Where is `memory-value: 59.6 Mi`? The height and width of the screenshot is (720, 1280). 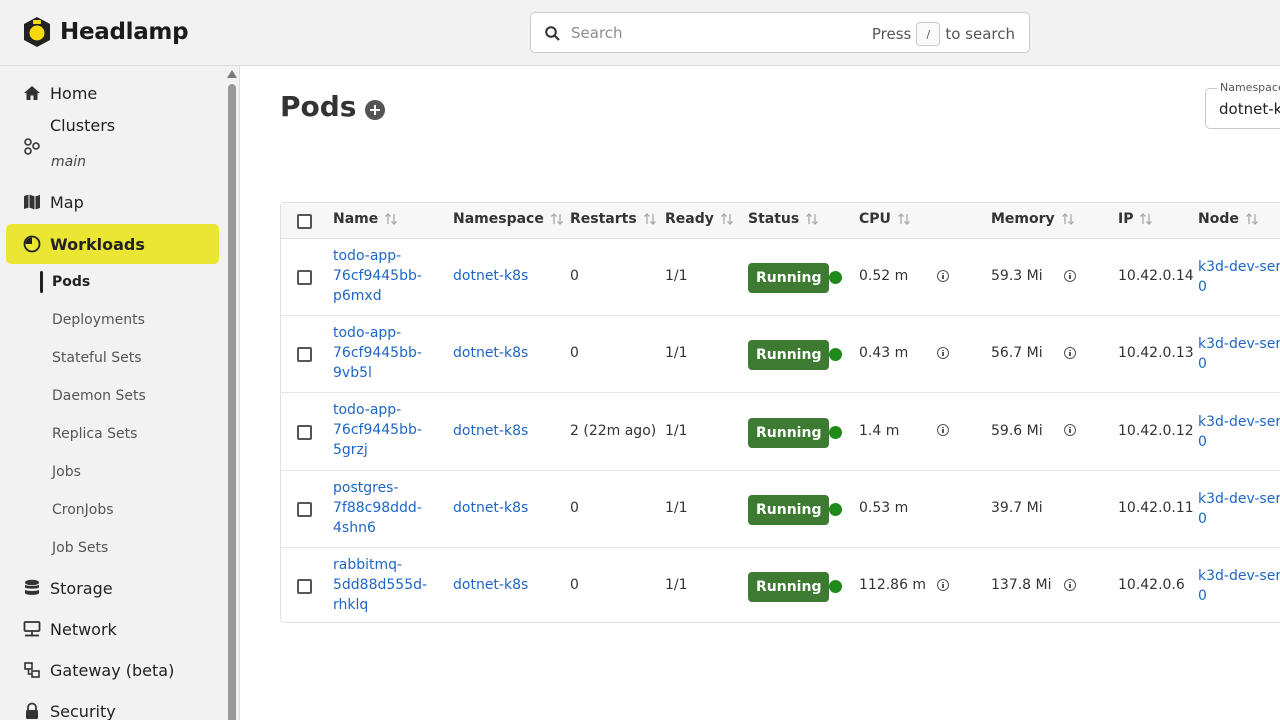
memory-value: 59.6 Mi is located at coordinates (1017, 431).